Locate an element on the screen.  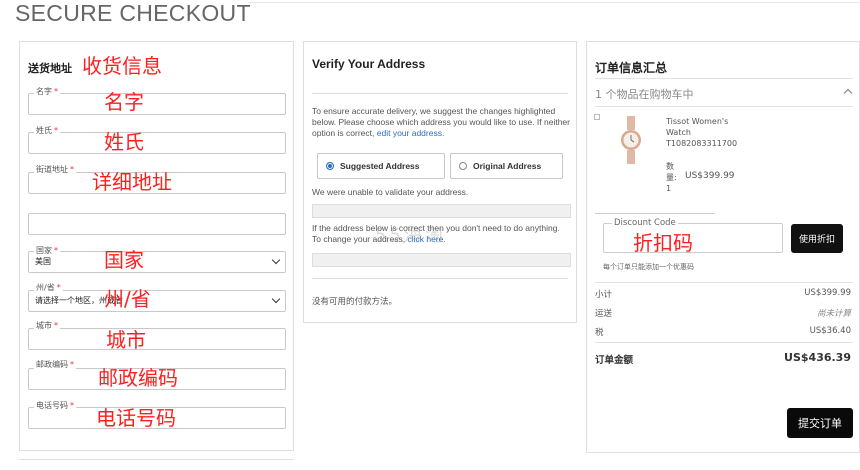
discount-annotation: 折扣码 is located at coordinates (663, 243).